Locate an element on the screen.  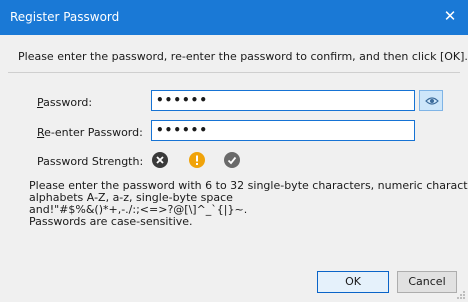
show-password-button is located at coordinates (431, 100).